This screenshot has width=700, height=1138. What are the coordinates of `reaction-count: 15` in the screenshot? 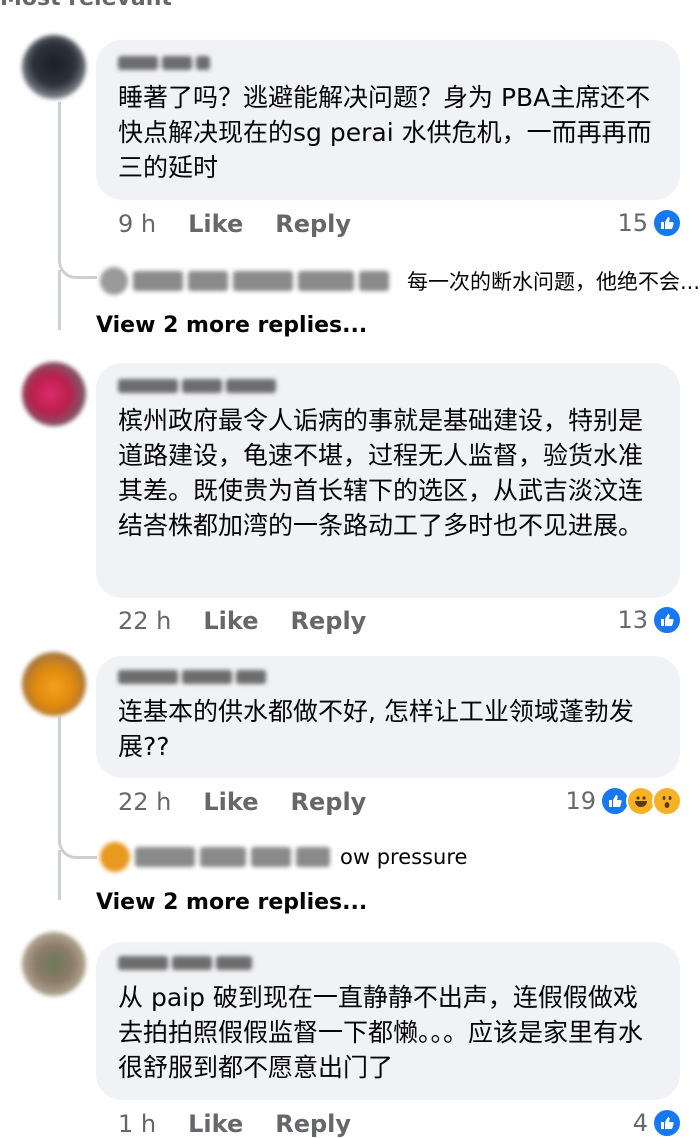 It's located at (632, 223).